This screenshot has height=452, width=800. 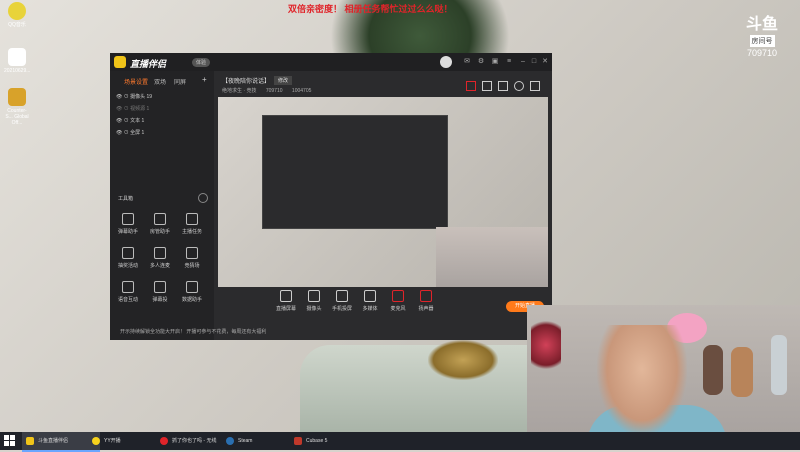 What do you see at coordinates (164, 441) in the screenshot?
I see `app-icon` at bounding box center [164, 441].